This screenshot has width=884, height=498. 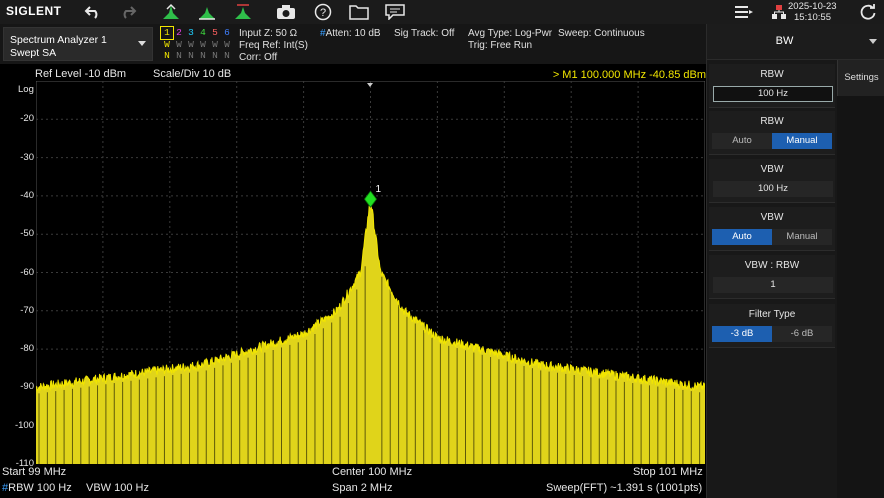 What do you see at coordinates (27, 195) in the screenshot?
I see `y-tick-label: -40` at bounding box center [27, 195].